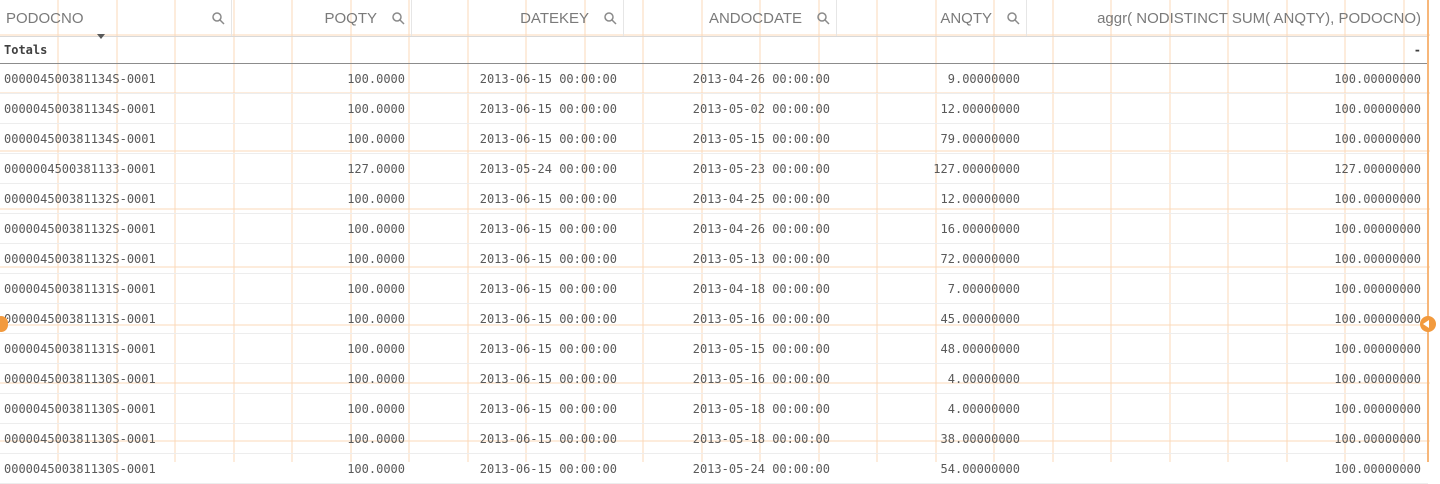  What do you see at coordinates (1227, 18) in the screenshot?
I see `column-header-aggr-expression: aggr( NODISTINCT SUM( ANQTY), PODOCNO)` at bounding box center [1227, 18].